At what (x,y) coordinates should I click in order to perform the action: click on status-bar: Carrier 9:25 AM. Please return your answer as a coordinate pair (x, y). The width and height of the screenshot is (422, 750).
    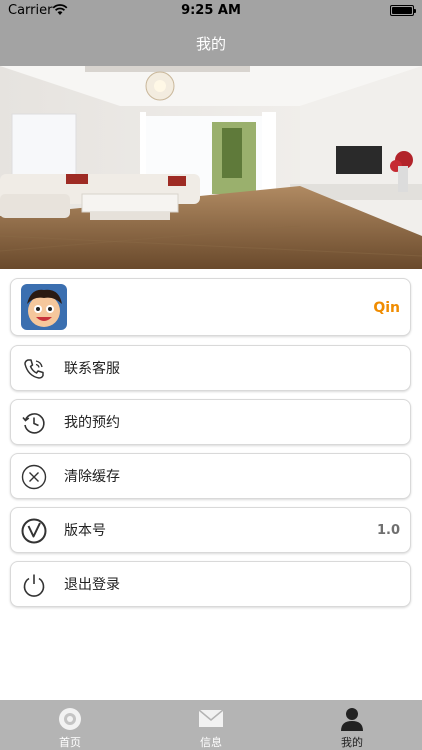
    Looking at the image, I should click on (211, 11).